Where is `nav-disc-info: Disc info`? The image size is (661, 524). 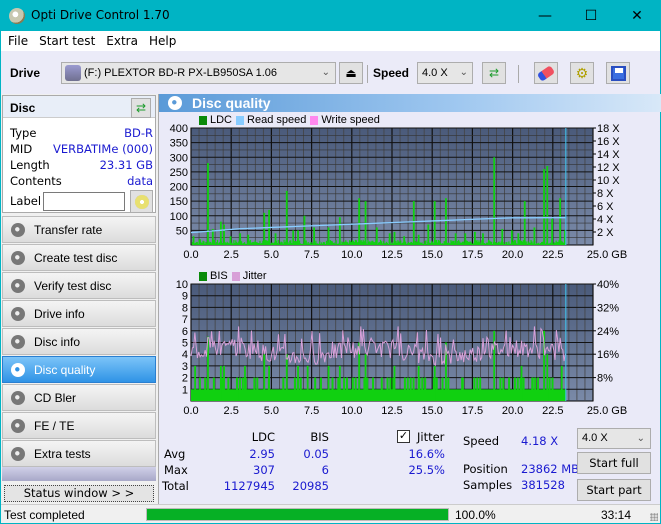 nav-disc-info: Disc info is located at coordinates (79, 341).